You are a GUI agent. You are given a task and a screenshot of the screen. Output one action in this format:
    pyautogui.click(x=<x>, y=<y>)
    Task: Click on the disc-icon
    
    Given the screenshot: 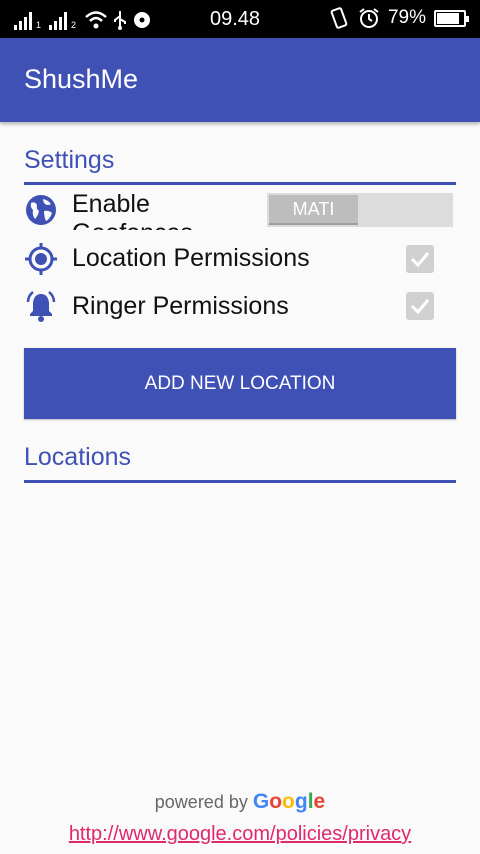 What is the action you would take?
    pyautogui.click(x=142, y=20)
    